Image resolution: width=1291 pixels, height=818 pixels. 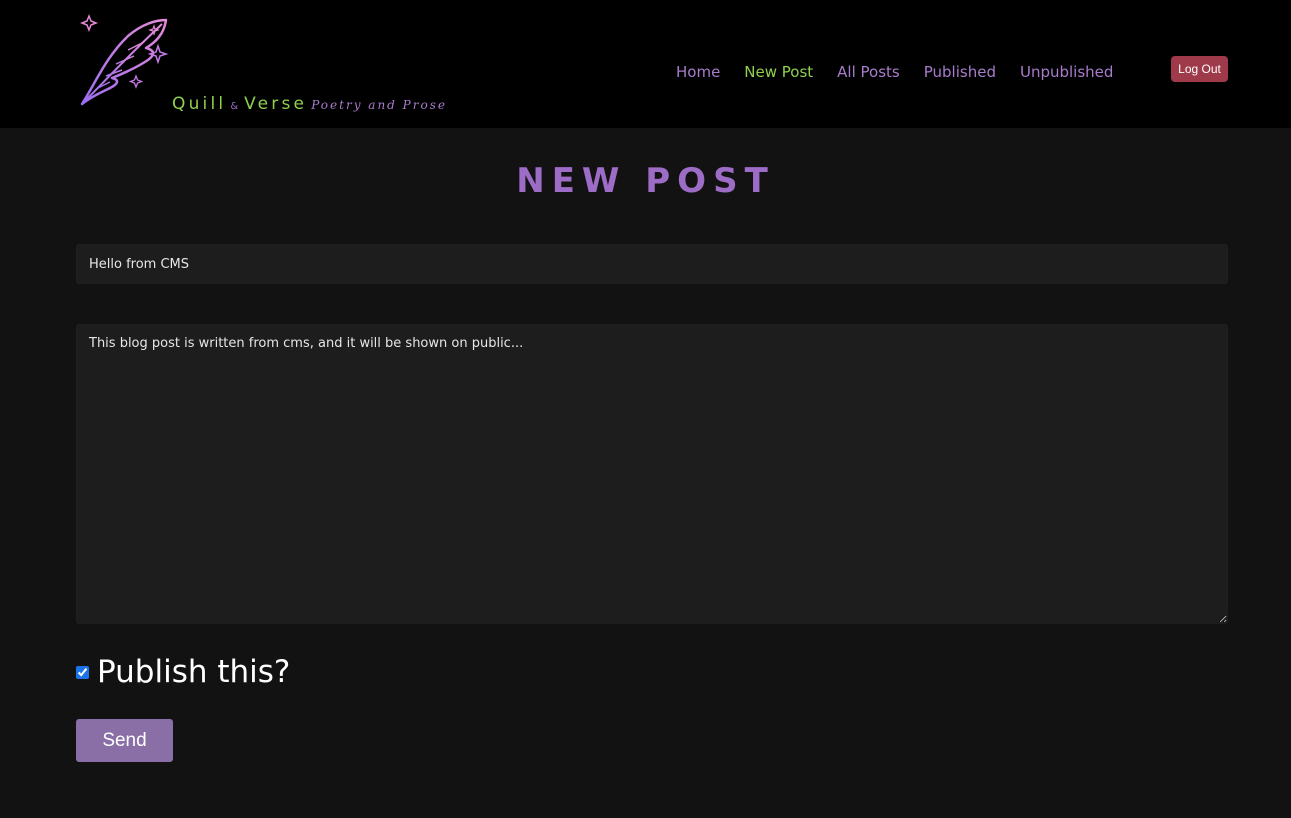 I want to click on page-title: NEW POST, so click(x=645, y=181).